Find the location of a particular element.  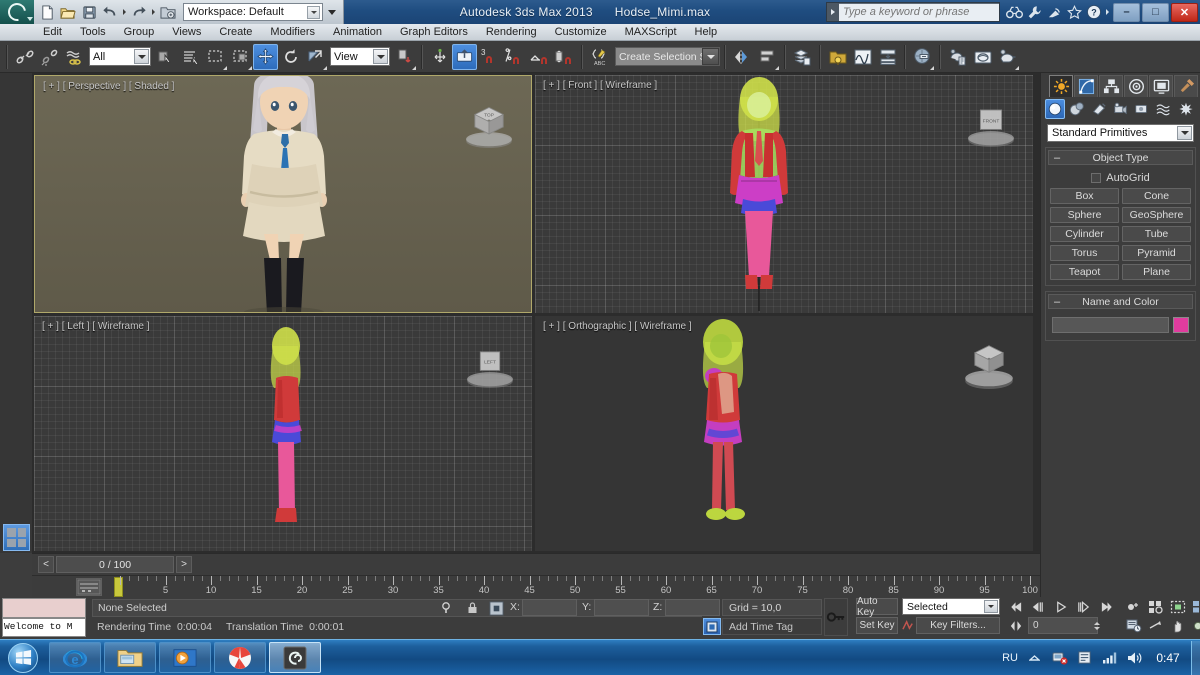

zoom-icon is located at coordinates (1133, 606).